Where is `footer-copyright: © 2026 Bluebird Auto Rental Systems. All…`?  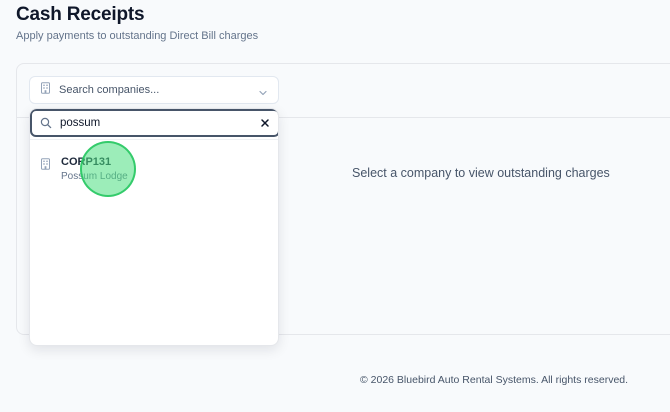 footer-copyright: © 2026 Bluebird Auto Rental Systems. All… is located at coordinates (494, 380).